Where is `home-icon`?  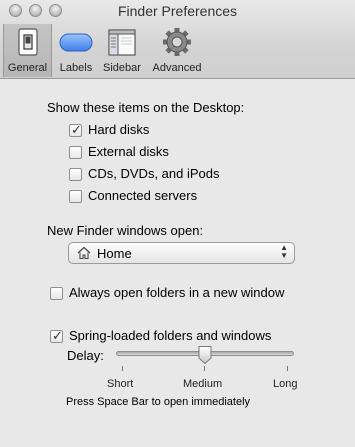 home-icon is located at coordinates (84, 254).